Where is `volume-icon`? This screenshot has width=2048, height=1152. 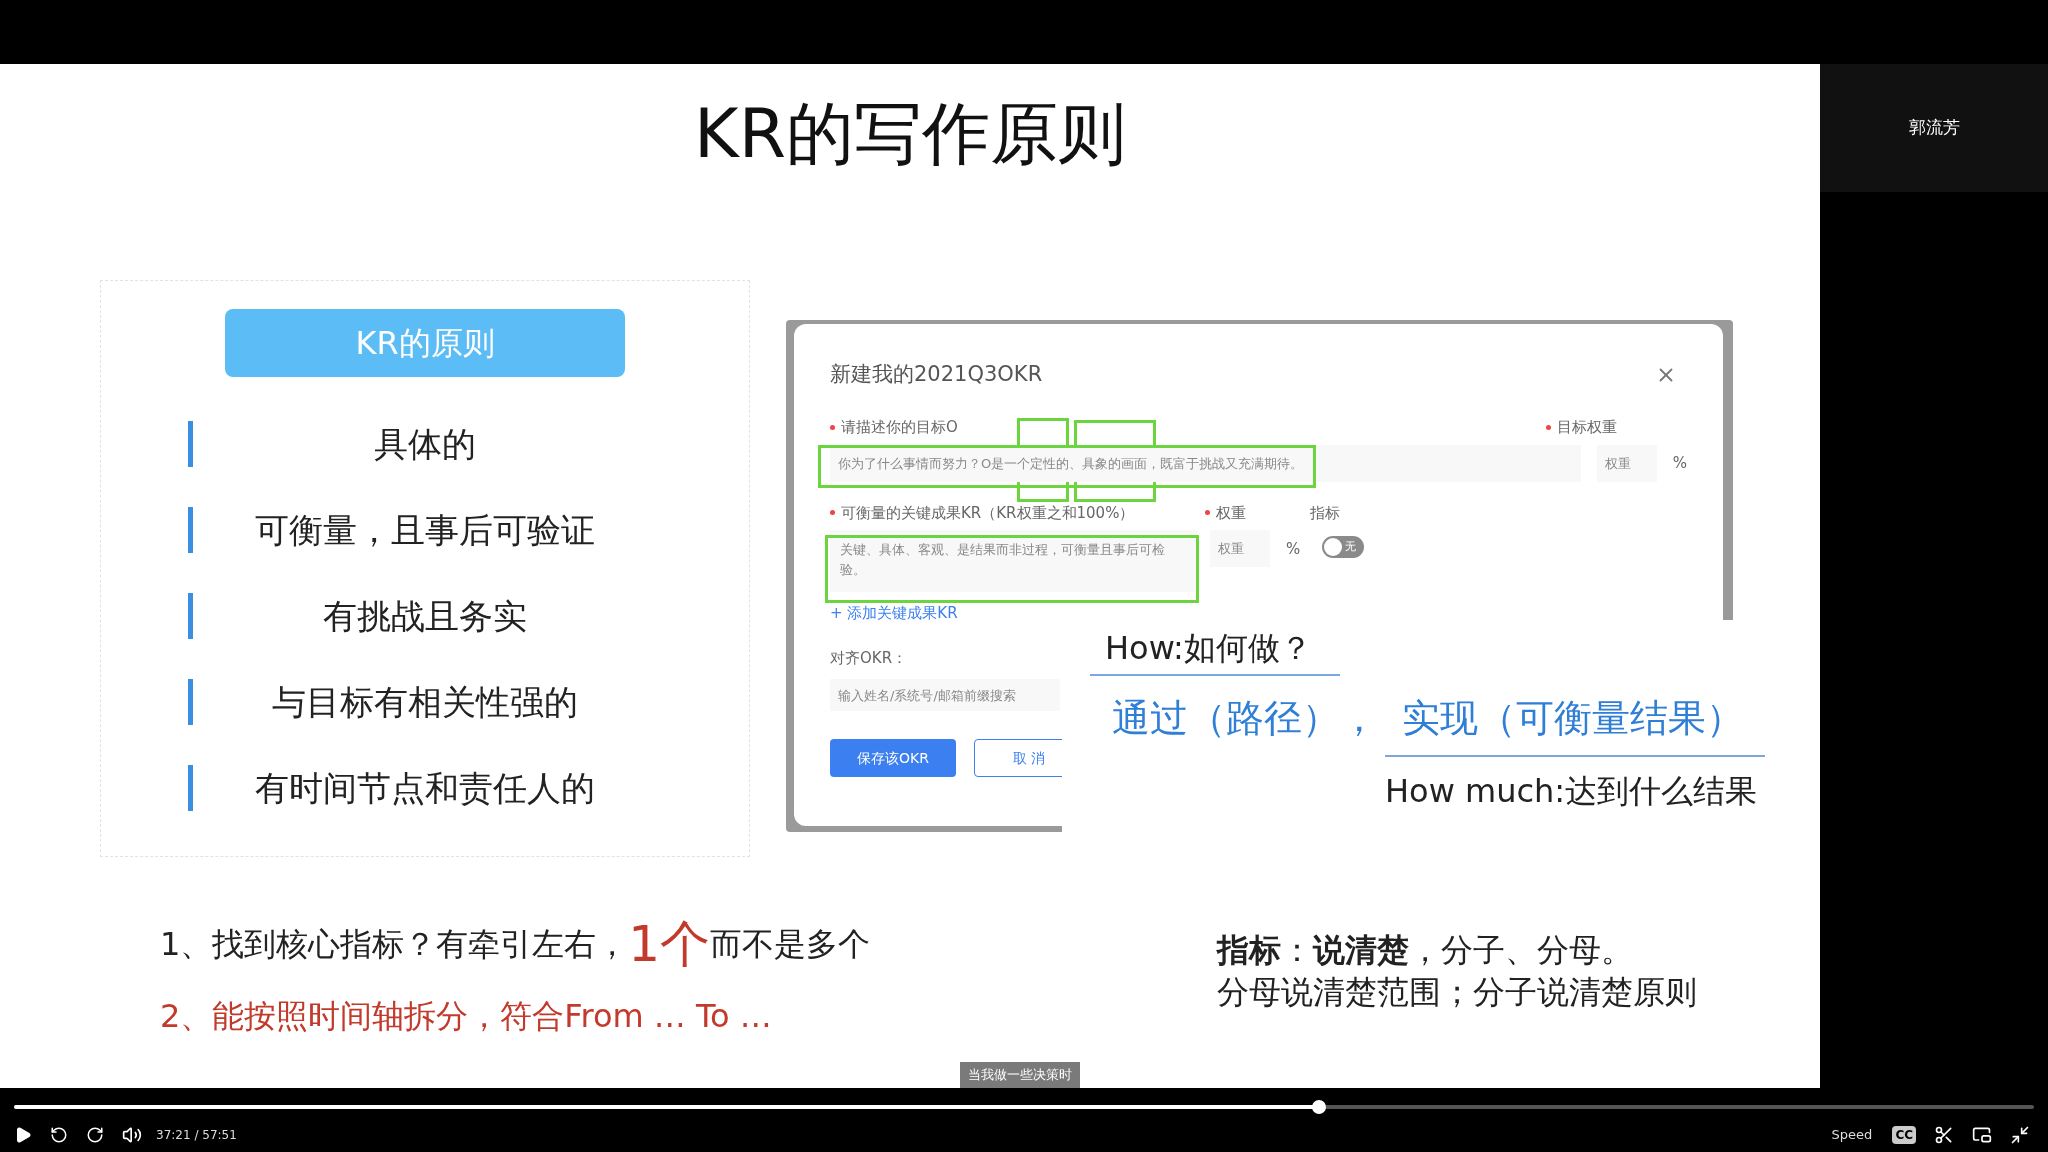 volume-icon is located at coordinates (132, 1135).